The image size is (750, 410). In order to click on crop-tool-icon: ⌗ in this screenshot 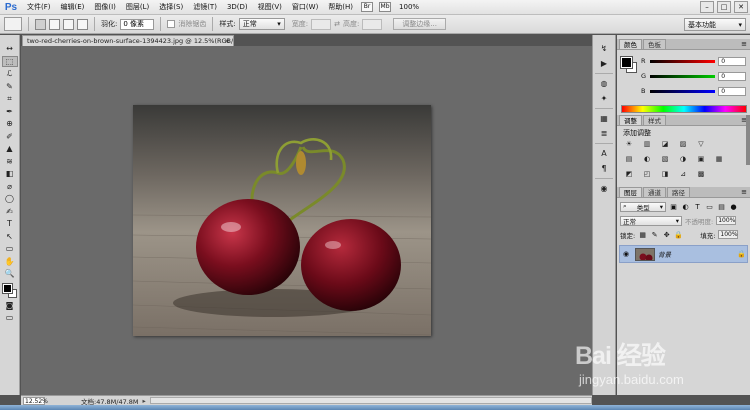, I will do `click(10, 99)`.